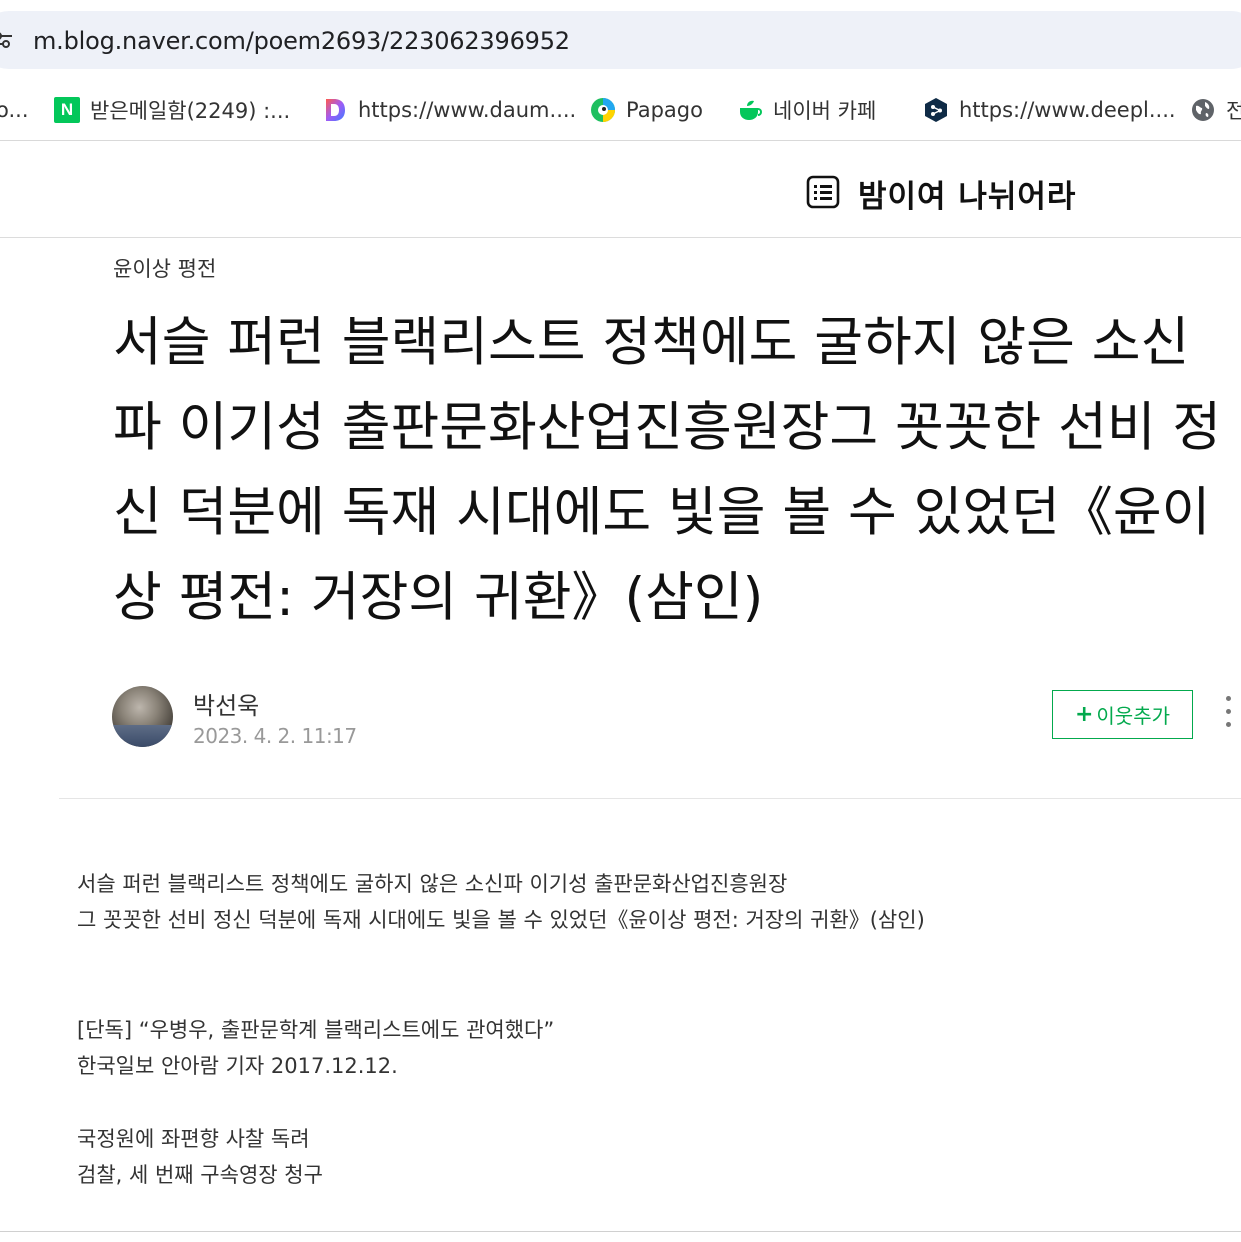 This screenshot has width=1241, height=1242. Describe the element at coordinates (620, 1231) in the screenshot. I see `bottom-divider` at that location.